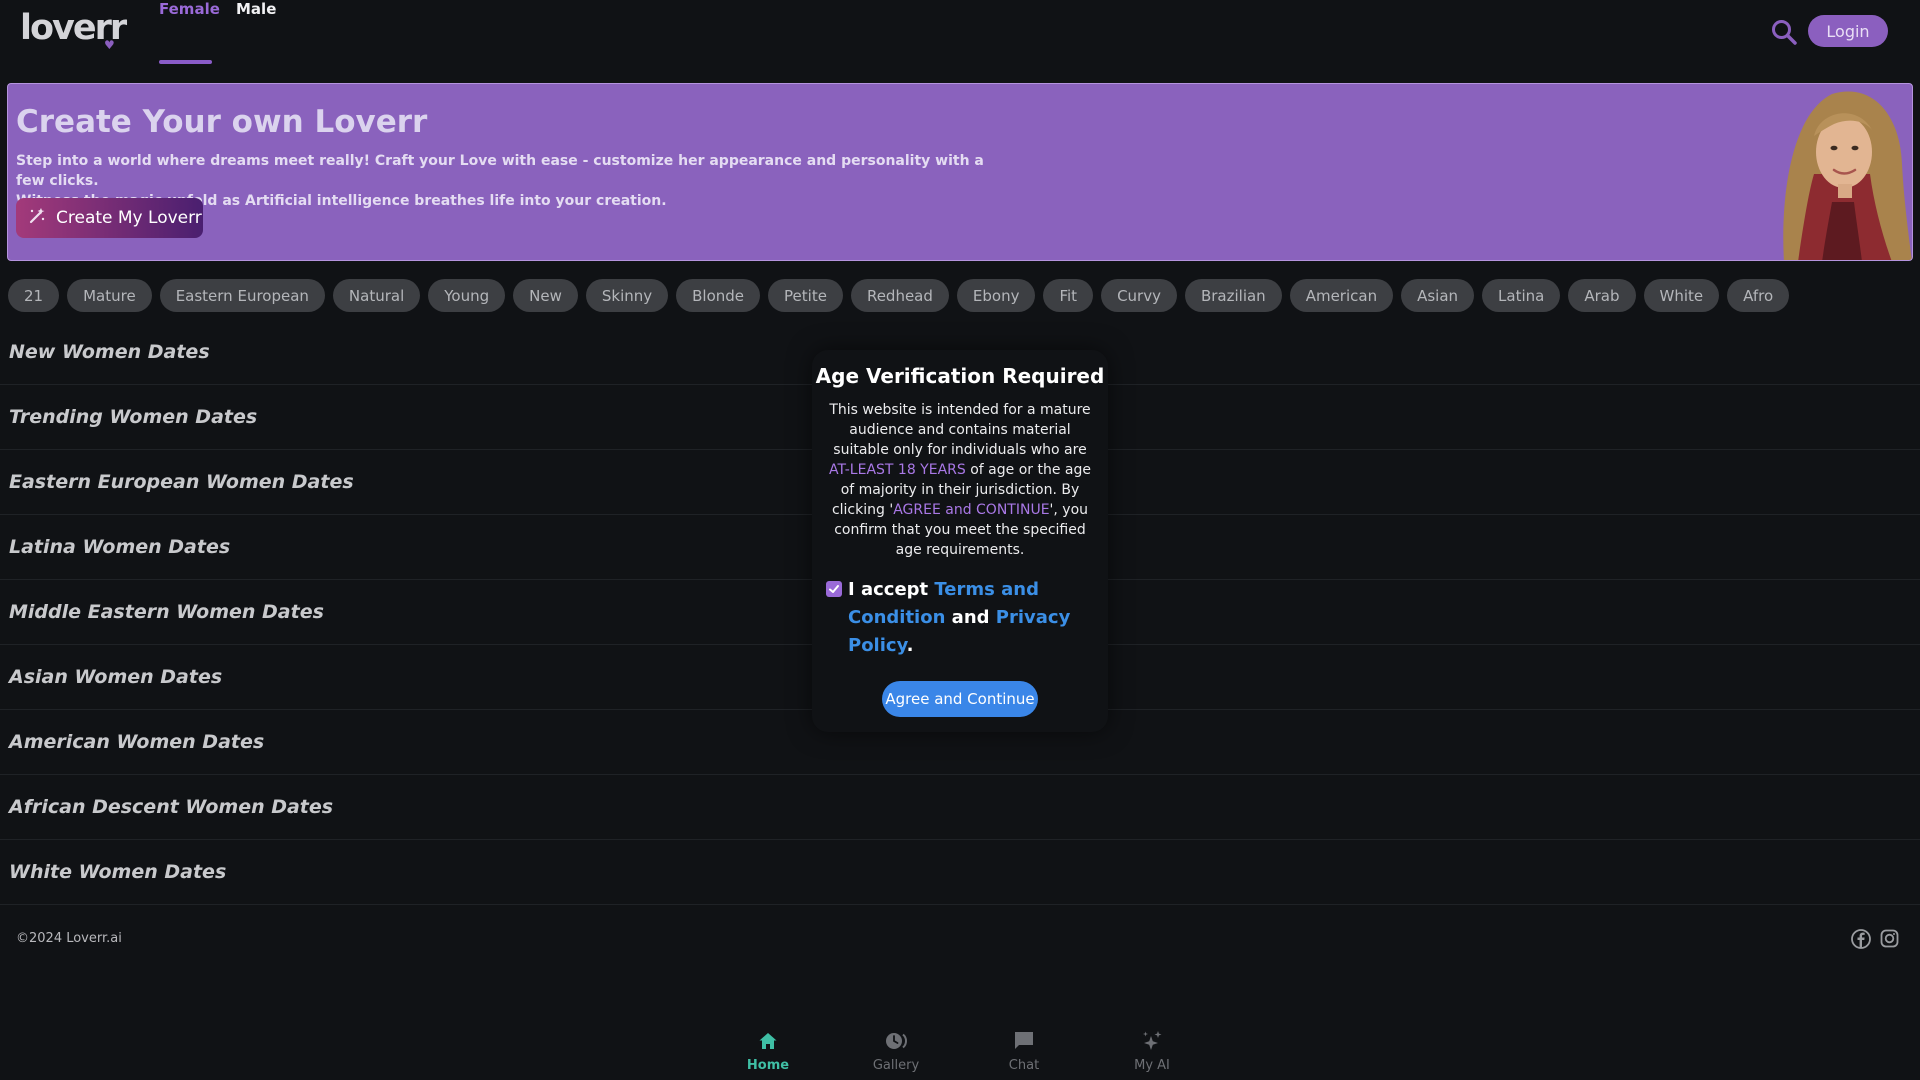 This screenshot has width=1920, height=1080. I want to click on section-title: New Women Dates, so click(109, 352).